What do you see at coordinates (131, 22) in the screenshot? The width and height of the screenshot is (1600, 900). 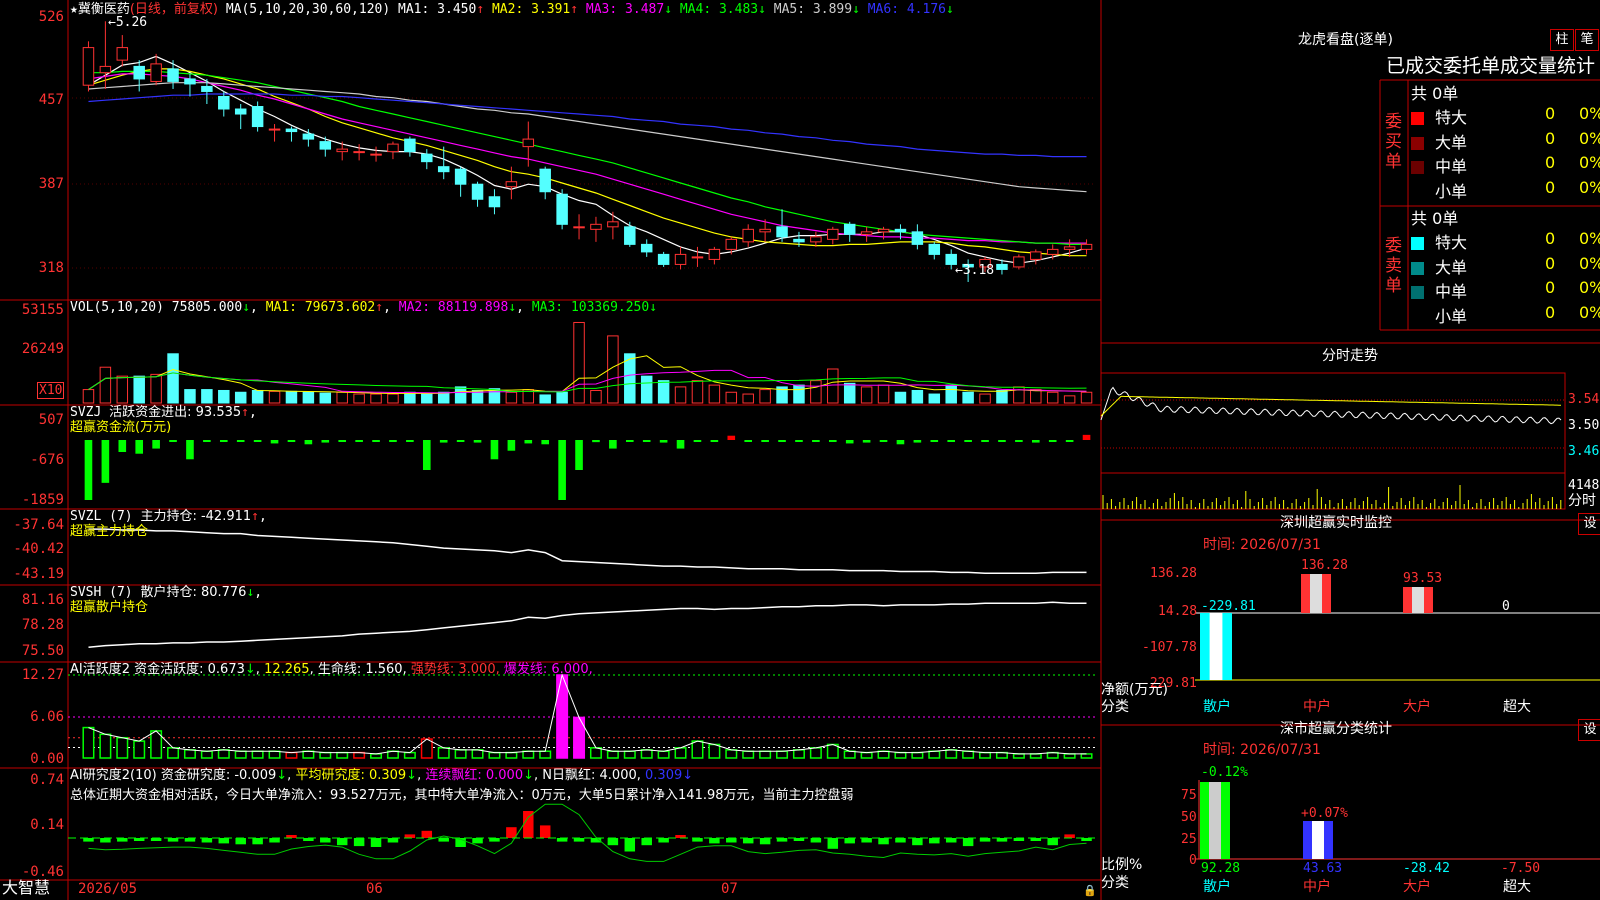 I see `high-marker-value: 5.26` at bounding box center [131, 22].